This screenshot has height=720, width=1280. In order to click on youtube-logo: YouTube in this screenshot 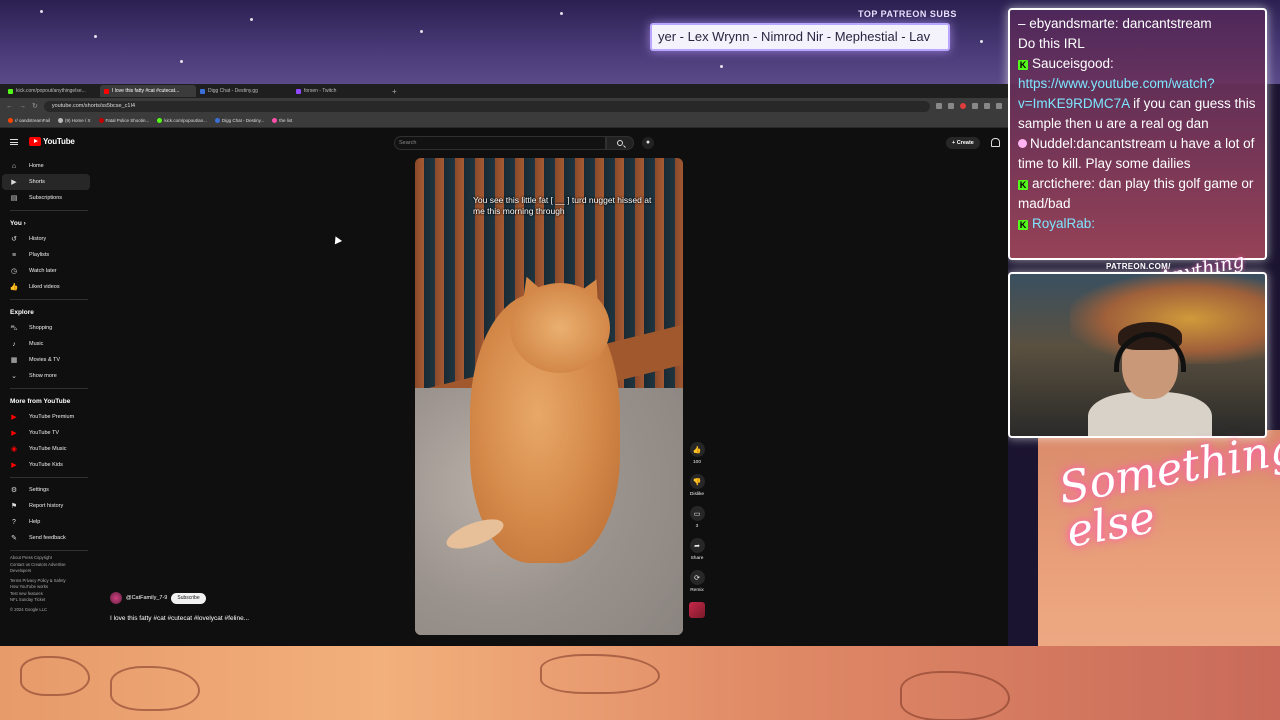, I will do `click(52, 141)`.